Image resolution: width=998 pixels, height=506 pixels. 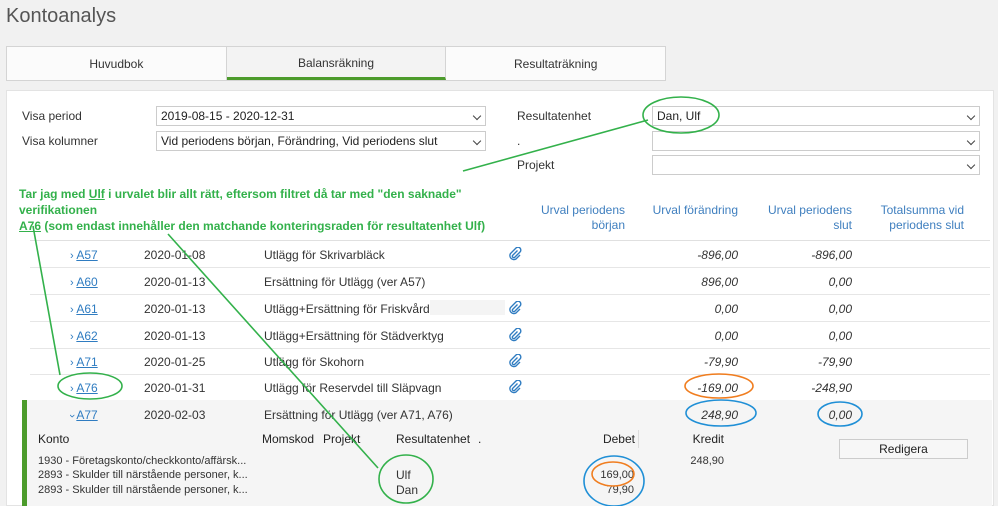 I want to click on row-date: 2020-01-31, so click(x=175, y=388).